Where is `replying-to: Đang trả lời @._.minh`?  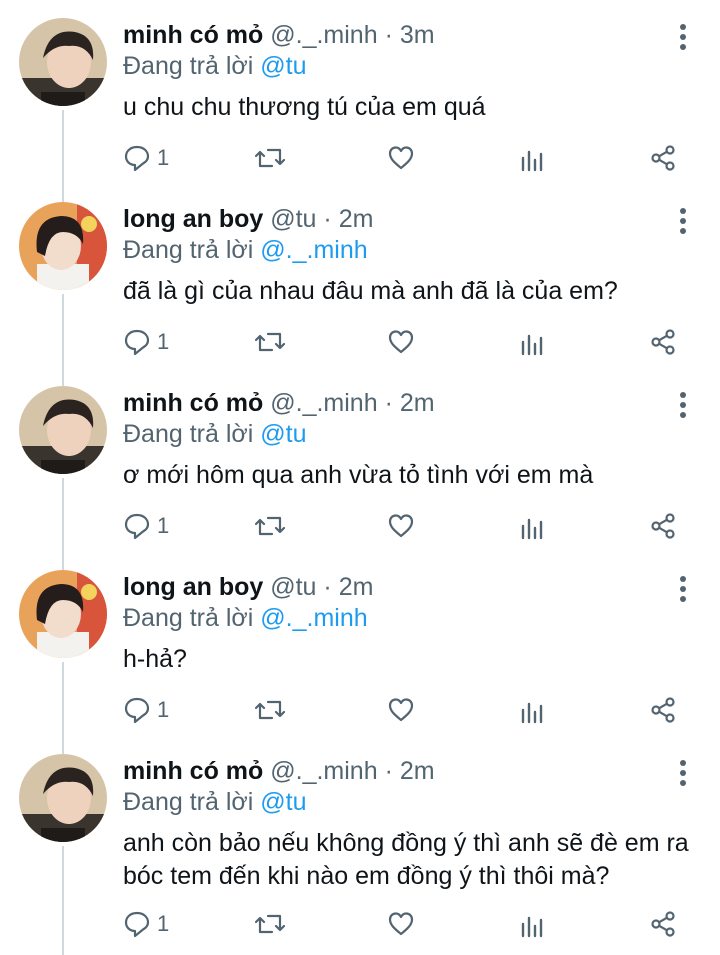 replying-to: Đang trả lời @._.minh is located at coordinates (245, 250).